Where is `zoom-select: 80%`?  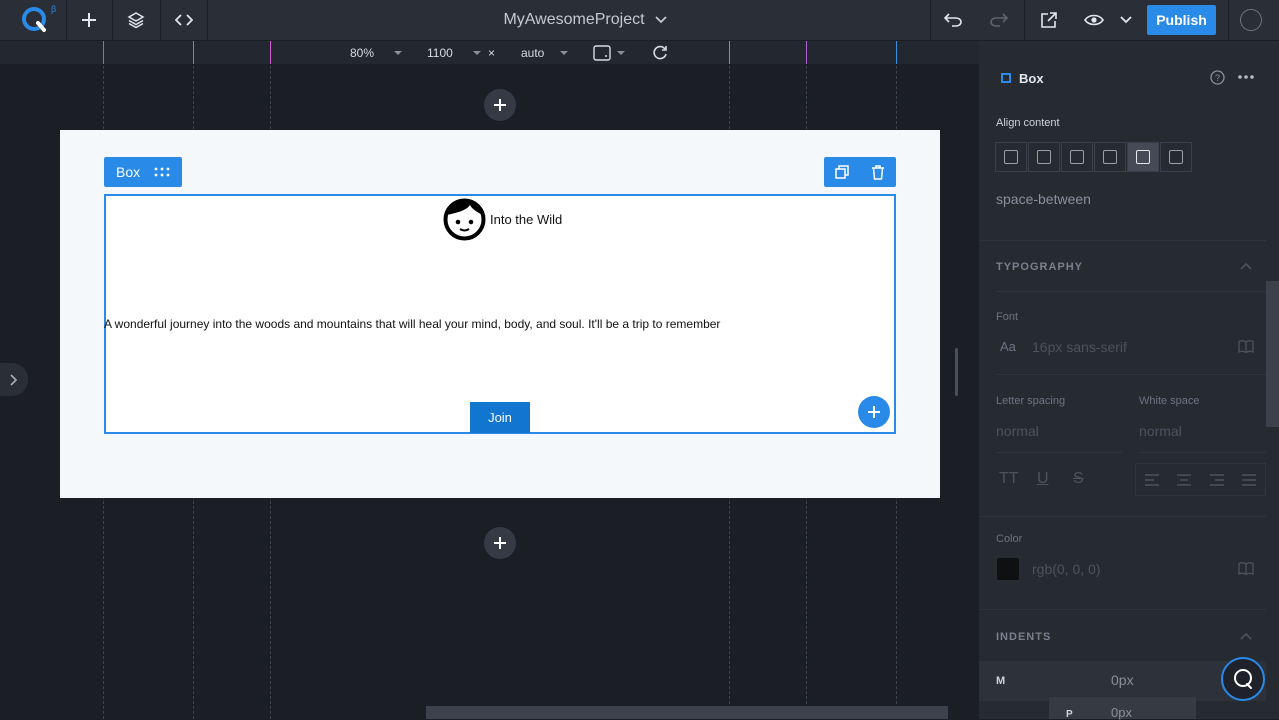 zoom-select: 80% is located at coordinates (376, 52).